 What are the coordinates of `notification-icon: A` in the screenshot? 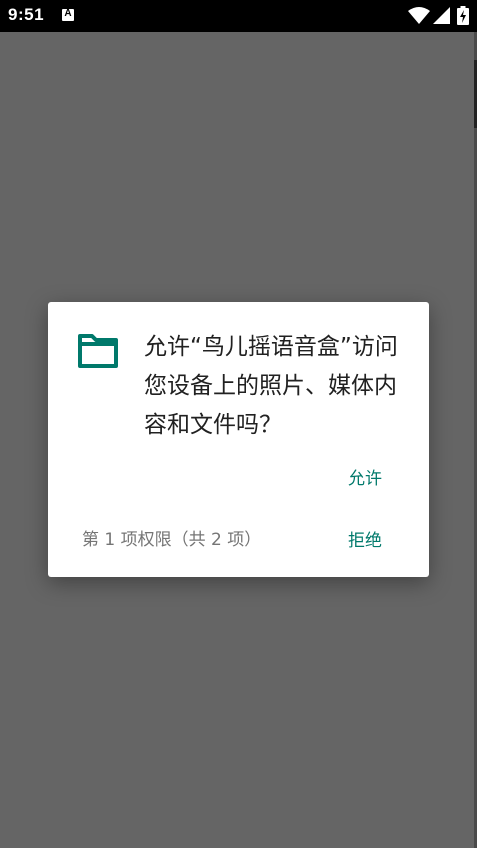 It's located at (68, 14).